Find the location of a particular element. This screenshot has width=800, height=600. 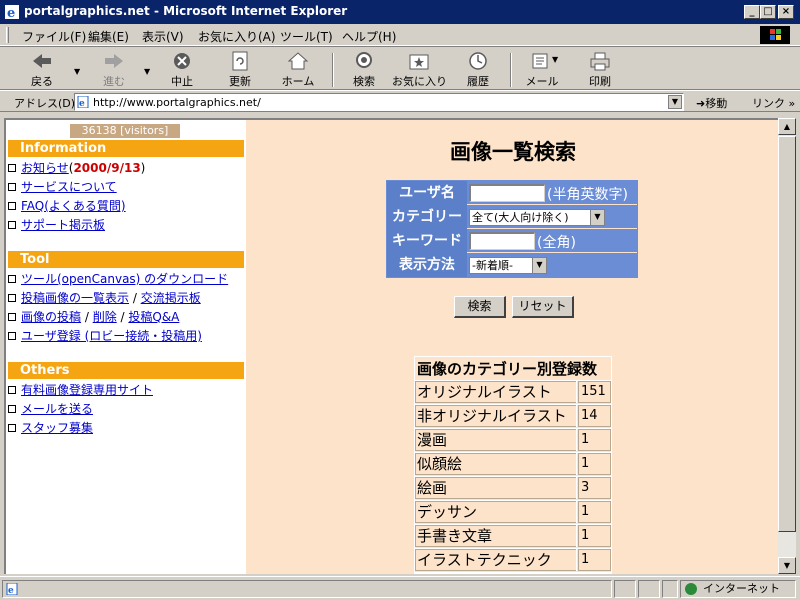

nav-item-gallery: 投稿画像の一覧表示 / 交流掲示板 is located at coordinates (104, 298).